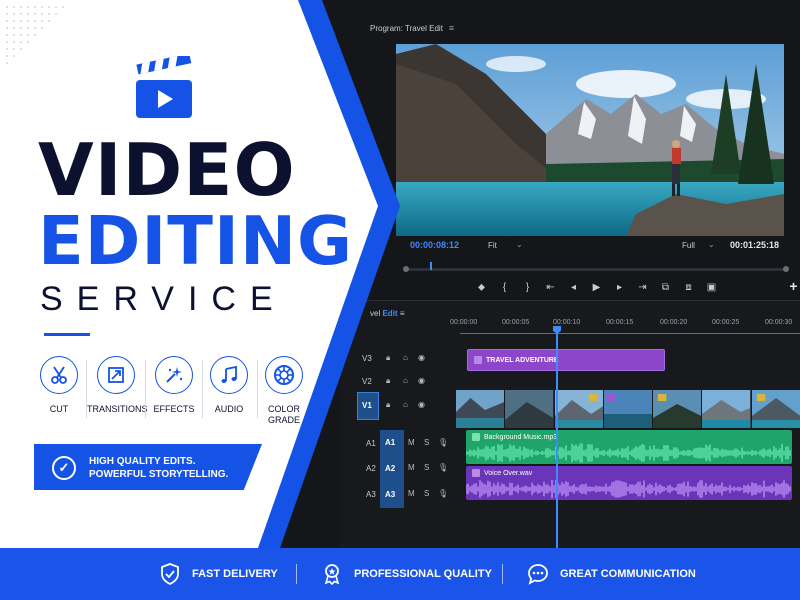 This screenshot has height=600, width=800. I want to click on mark-out-icon: }, so click(527, 287).